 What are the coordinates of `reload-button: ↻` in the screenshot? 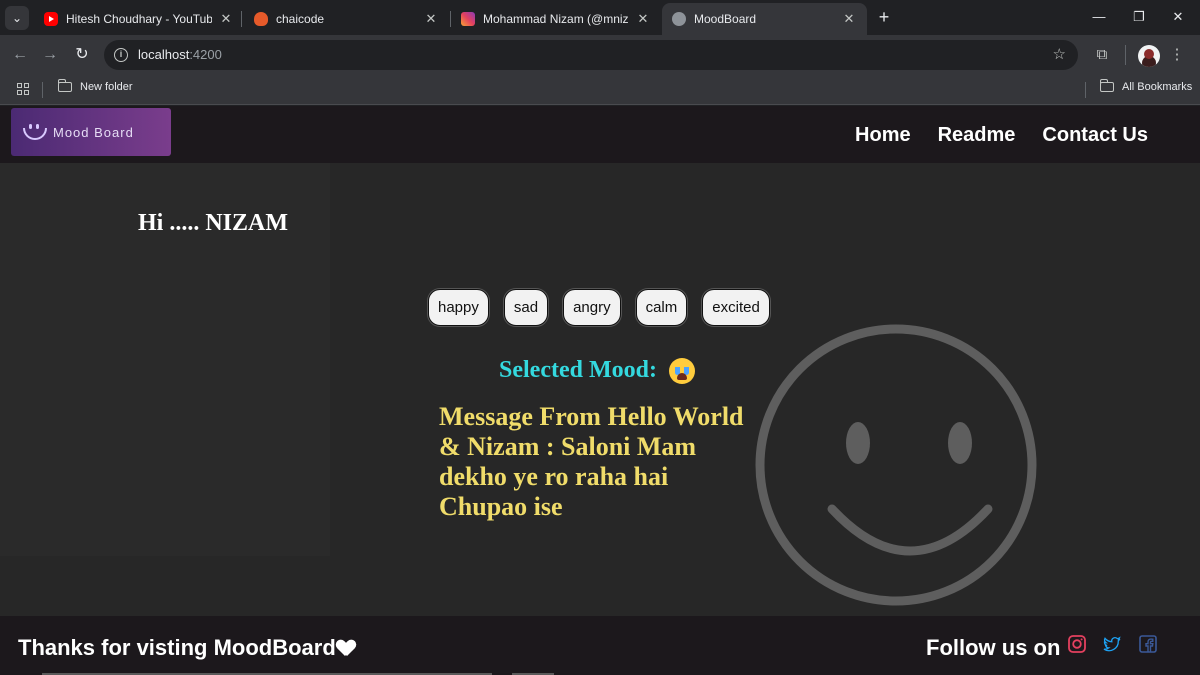 It's located at (82, 55).